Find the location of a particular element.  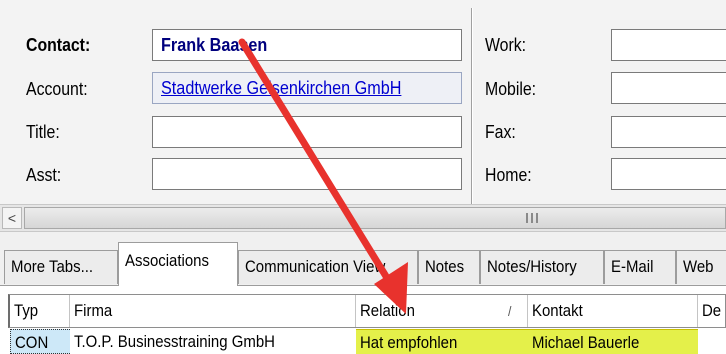

fax-label: Fax: is located at coordinates (500, 132).